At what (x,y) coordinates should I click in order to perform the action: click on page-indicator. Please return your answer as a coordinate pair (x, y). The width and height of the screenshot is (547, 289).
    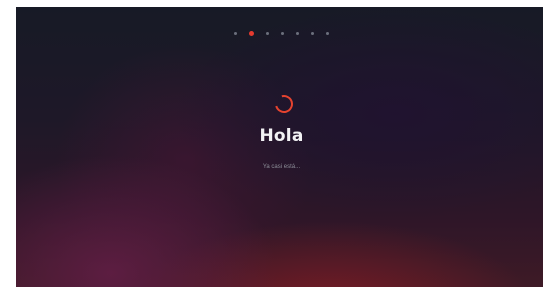
    Looking at the image, I should click on (279, 33).